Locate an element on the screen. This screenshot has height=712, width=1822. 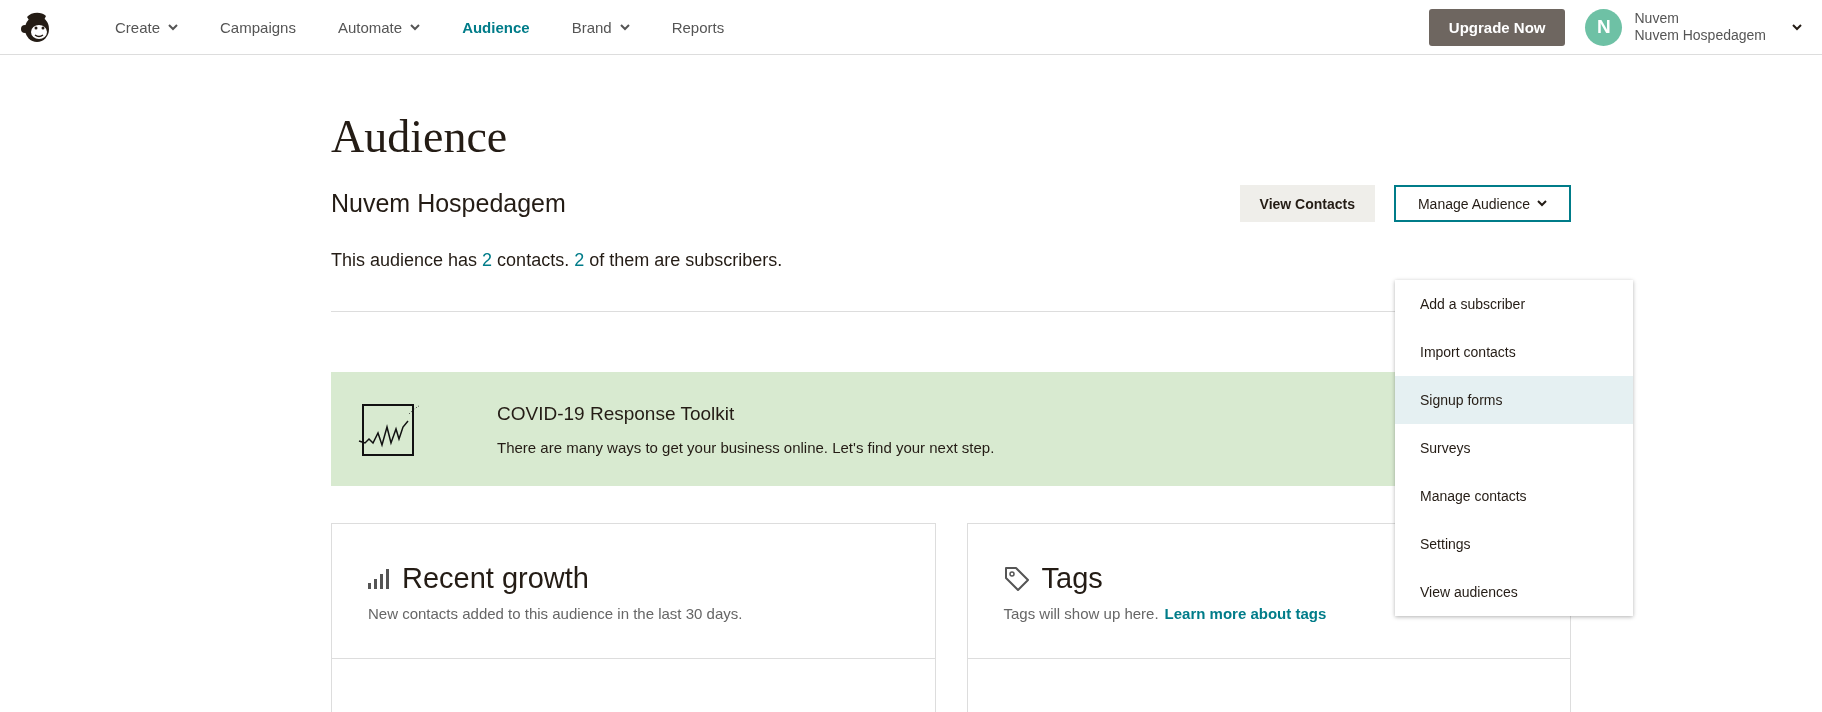
manage-audience-button: Manage Audience is located at coordinates (1482, 203).